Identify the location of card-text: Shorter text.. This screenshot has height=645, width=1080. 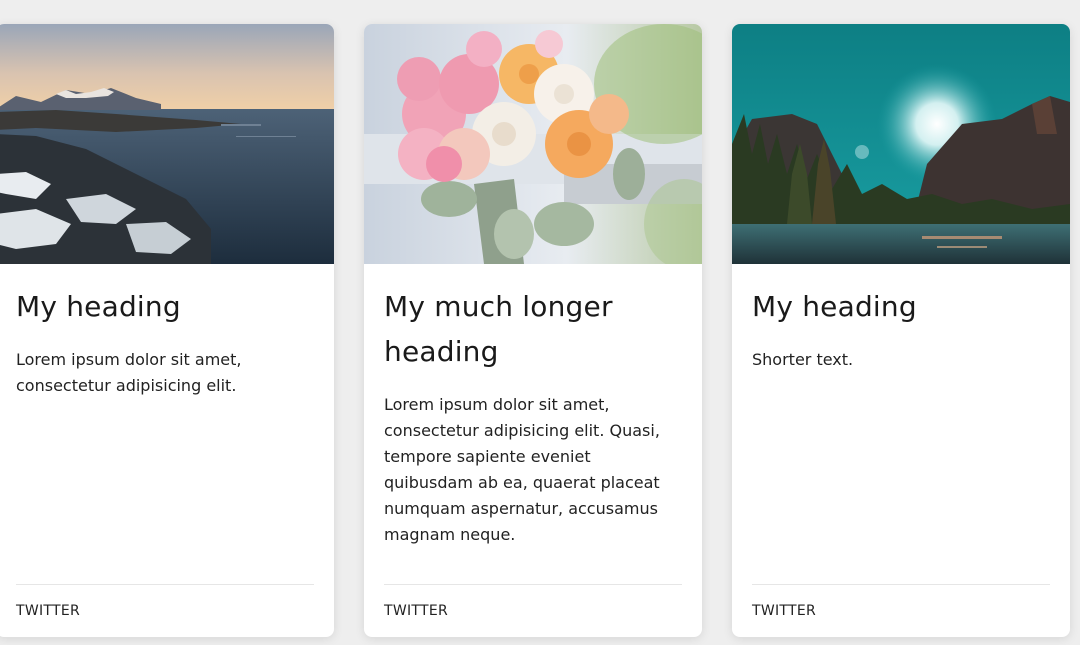
(803, 359).